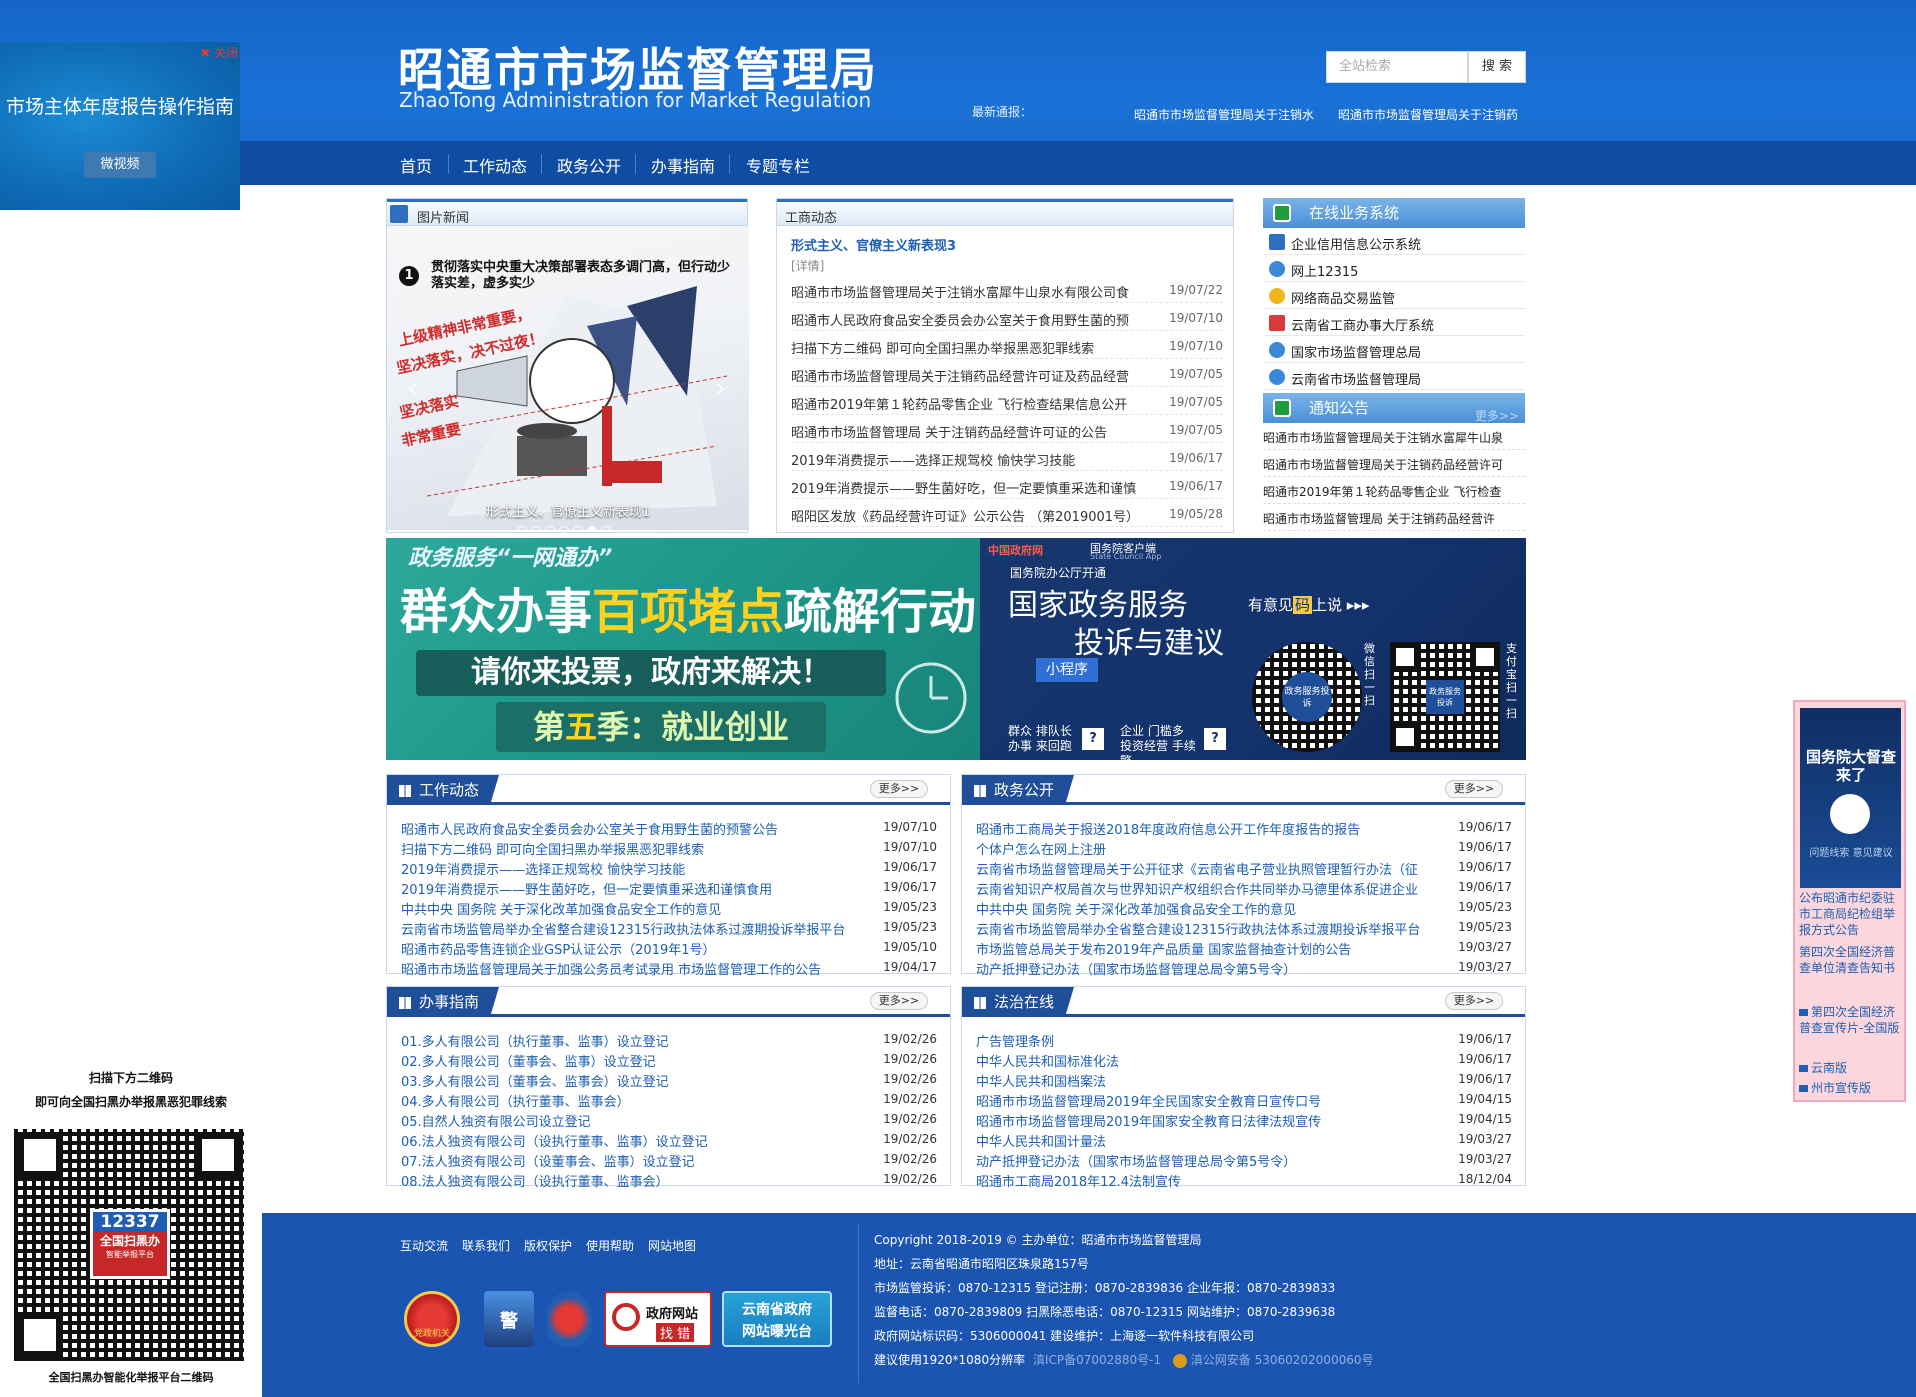 Image resolution: width=1916 pixels, height=1397 pixels. What do you see at coordinates (1007, 513) in the screenshot?
I see `news-item: 昭阳区发放《药品经营许可证》公示公告 （第2019001号） 19/05/28` at bounding box center [1007, 513].